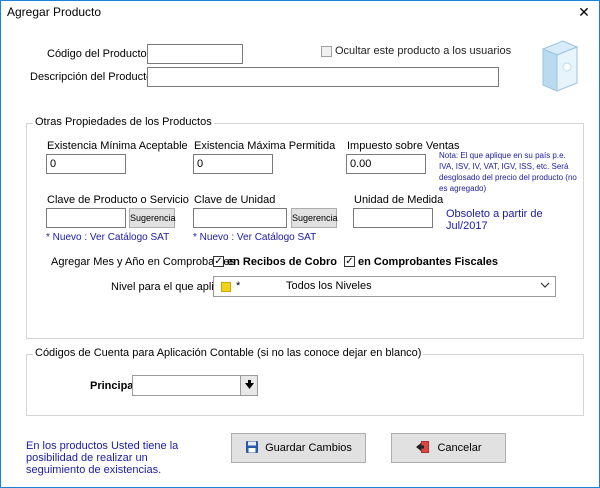  Describe the element at coordinates (113, 386) in the screenshot. I see `main-account-label: Principal` at that location.